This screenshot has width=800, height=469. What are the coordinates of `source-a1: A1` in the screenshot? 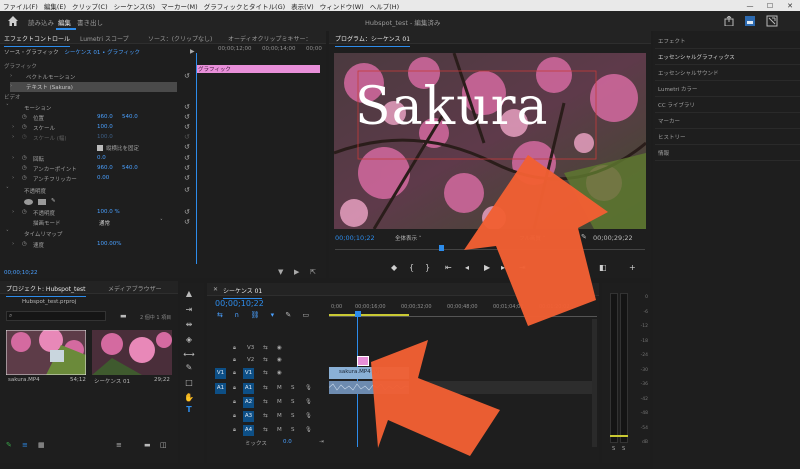 It's located at (220, 388).